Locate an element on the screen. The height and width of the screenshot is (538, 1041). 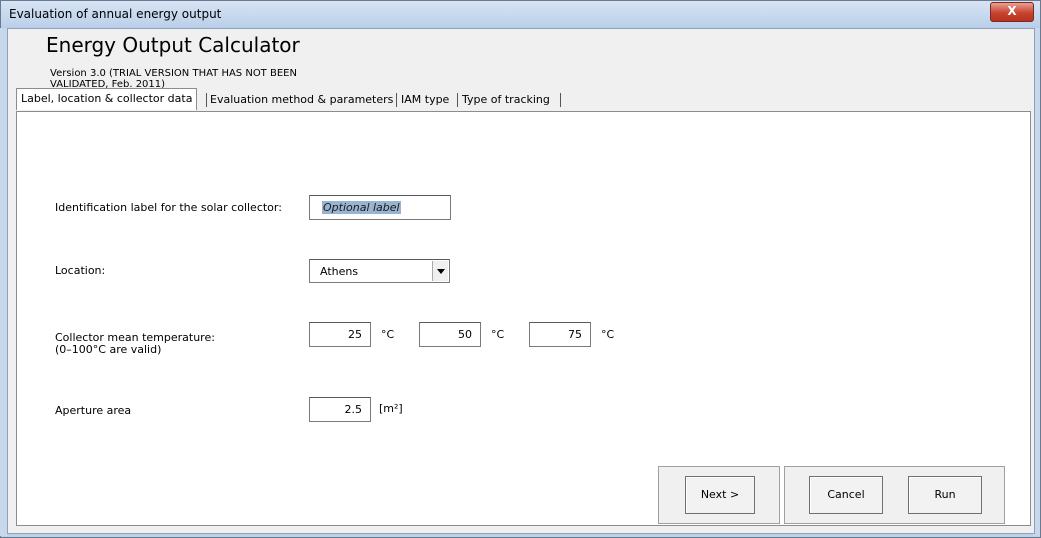
temperature-input-1: 25 is located at coordinates (340, 334).